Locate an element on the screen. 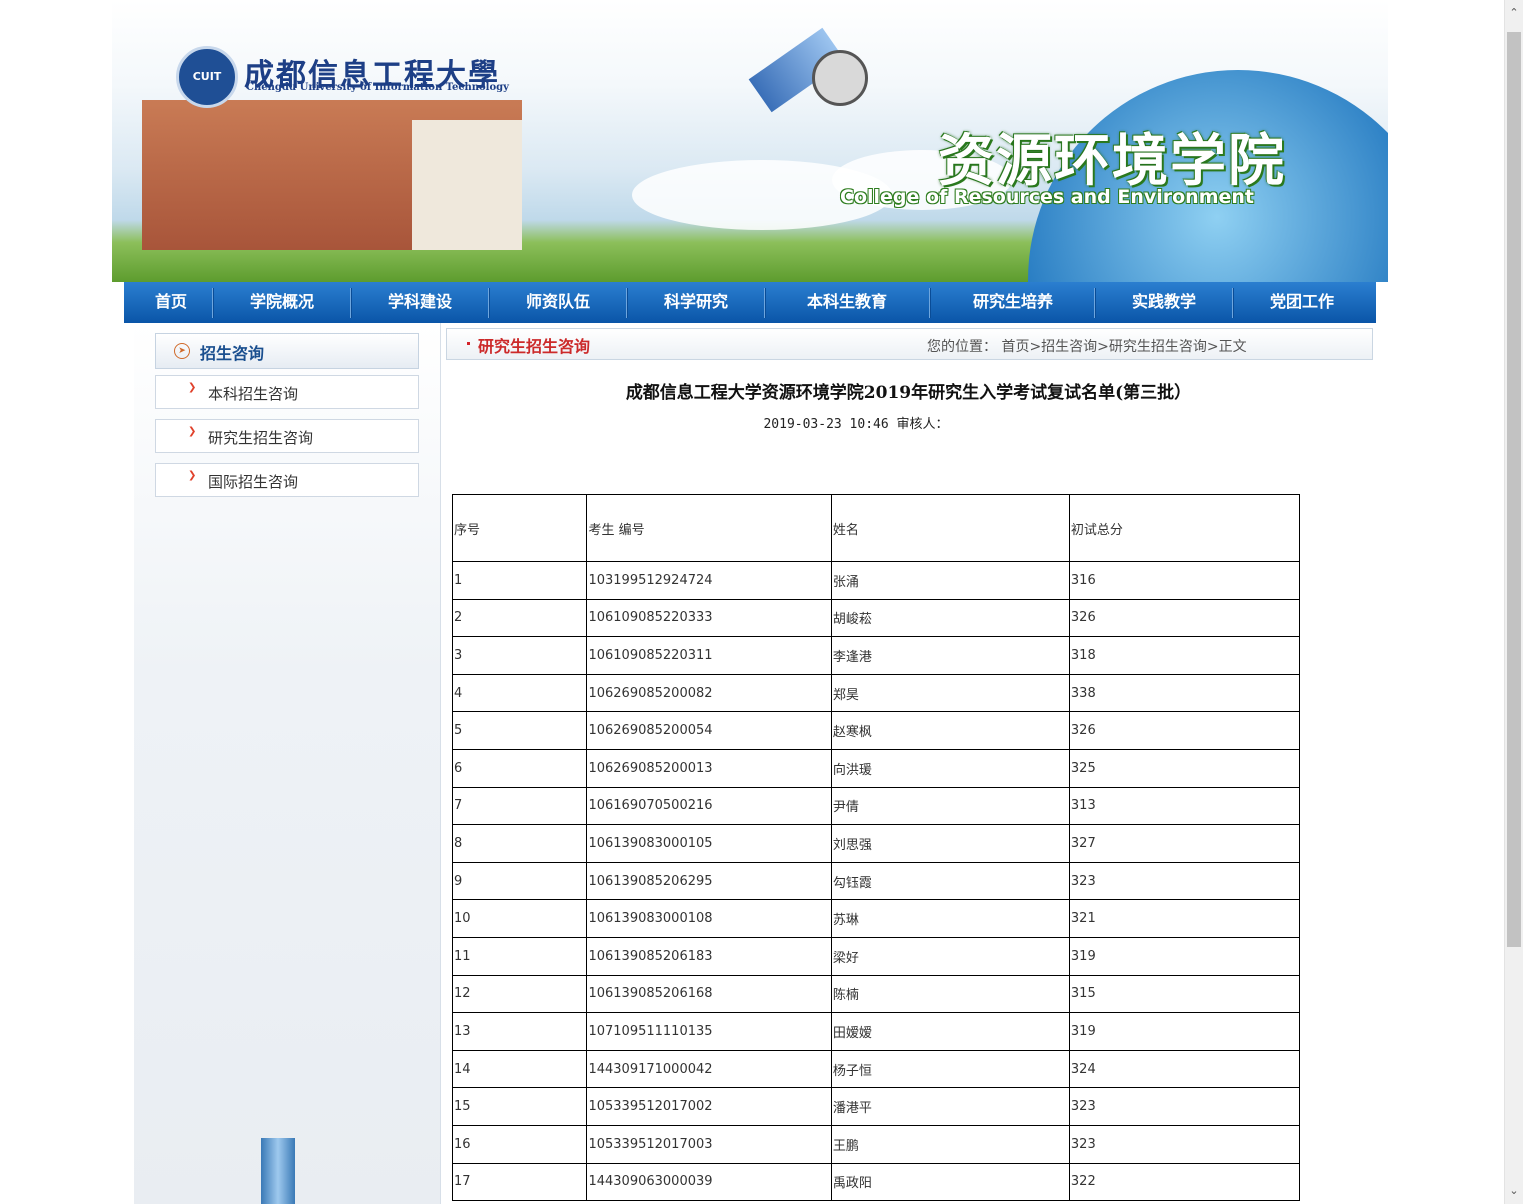 The height and width of the screenshot is (1204, 1523). table-cell: 106269085200082 is located at coordinates (709, 693).